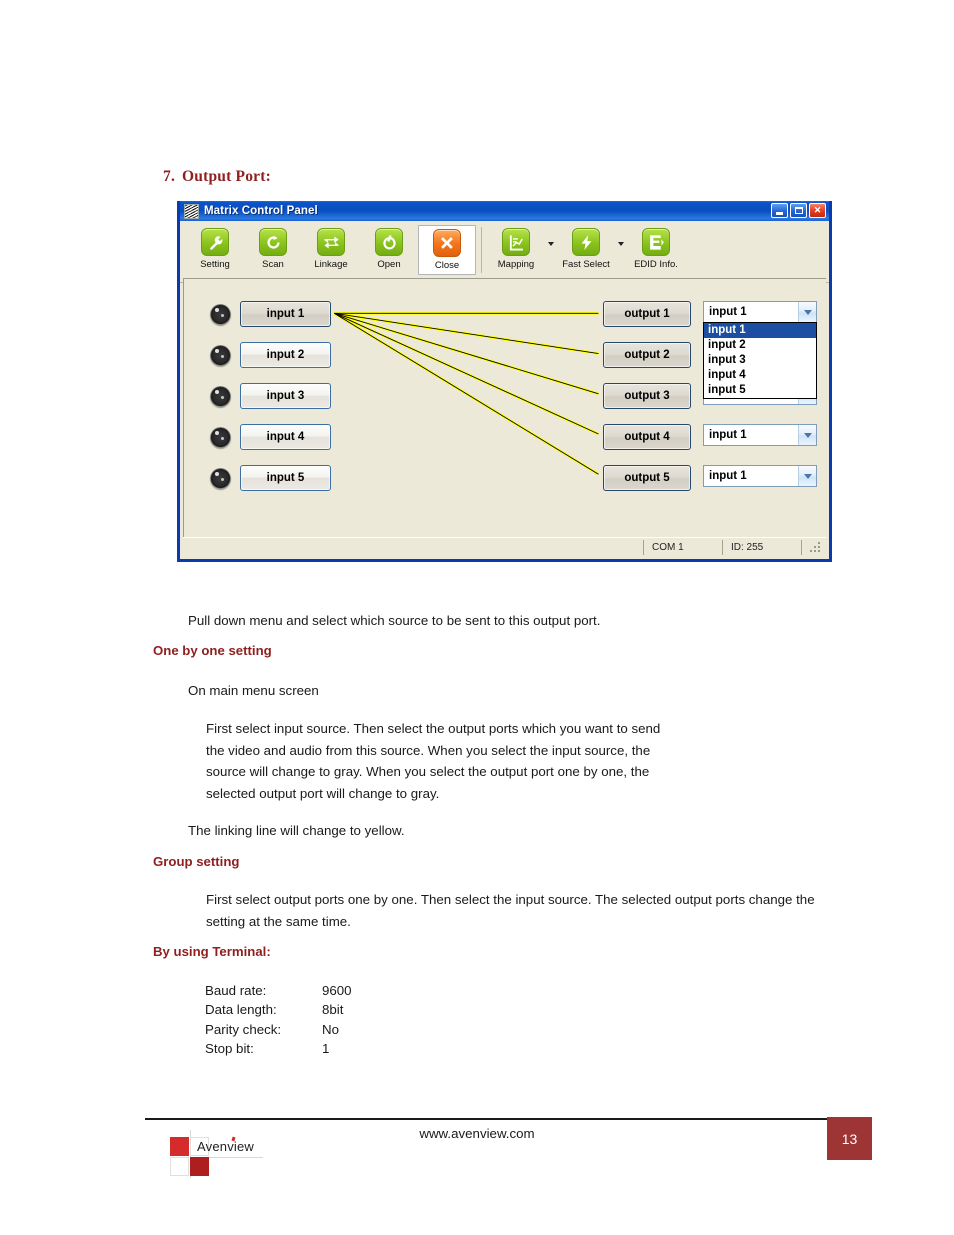 This screenshot has width=954, height=1235. I want to click on fast-select-dropdown-arrow-icon, so click(621, 244).